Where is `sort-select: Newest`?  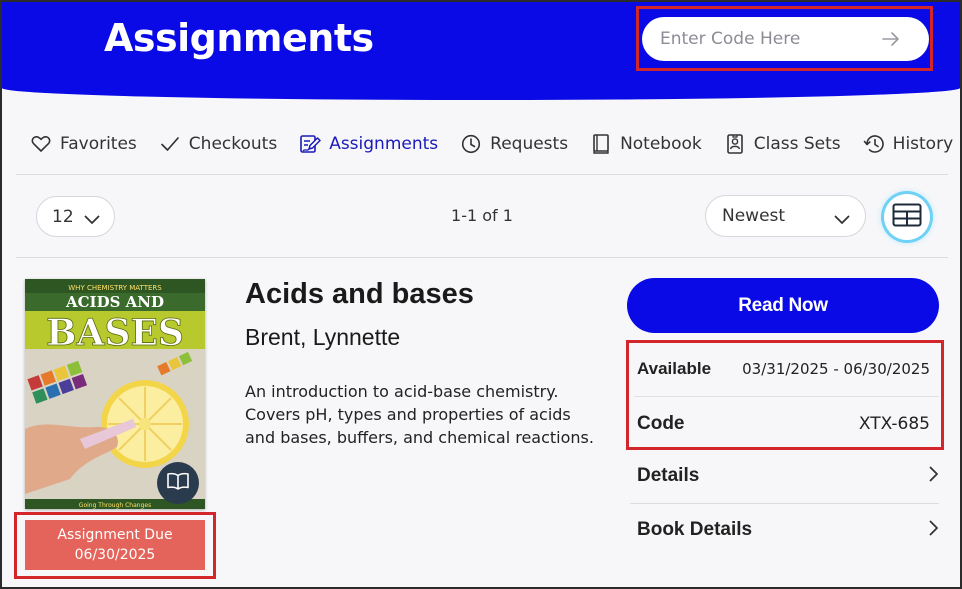
sort-select: Newest is located at coordinates (785, 216).